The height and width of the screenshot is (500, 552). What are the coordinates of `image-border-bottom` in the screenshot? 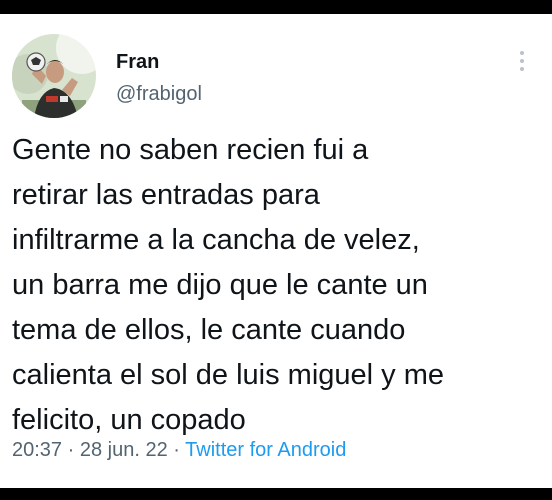 It's located at (276, 494).